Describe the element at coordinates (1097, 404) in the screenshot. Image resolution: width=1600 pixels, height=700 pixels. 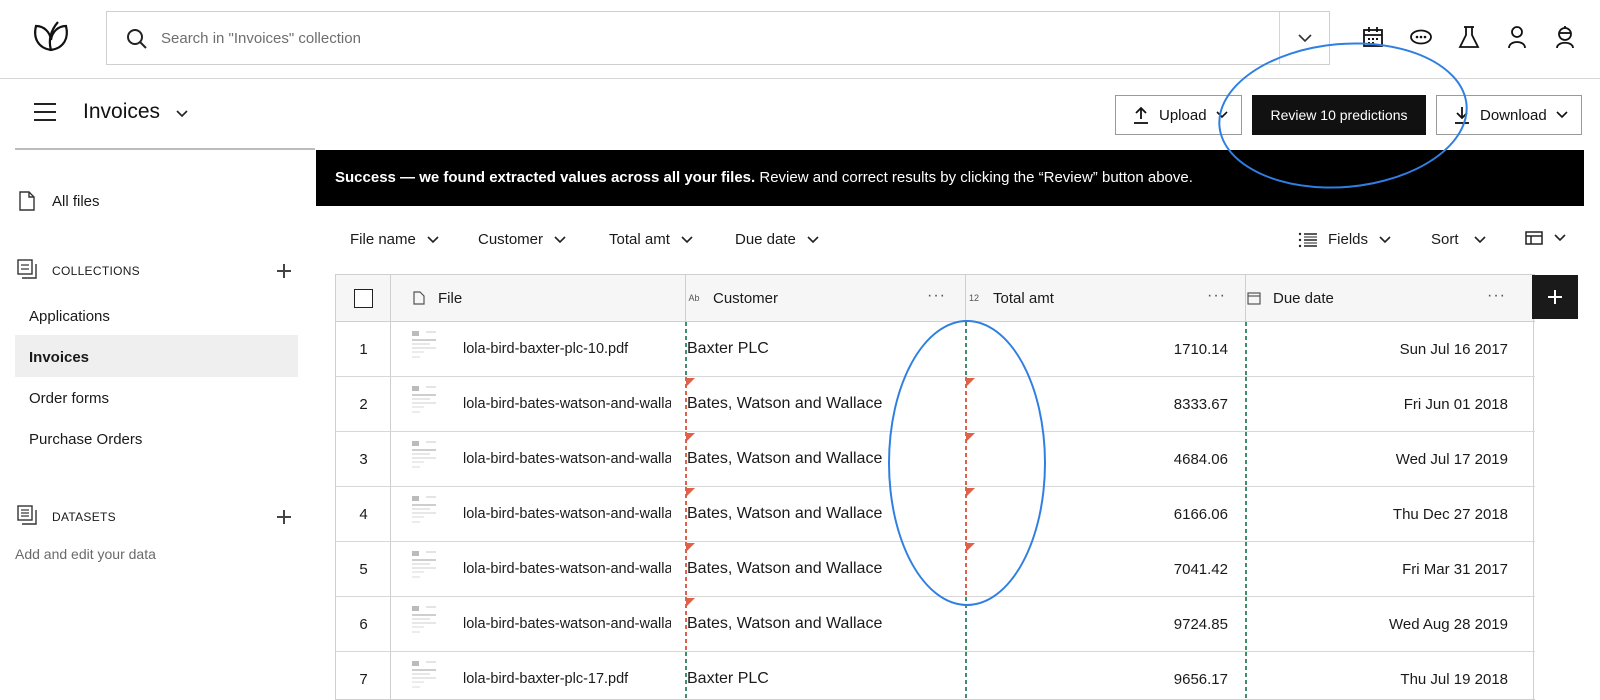
I see `total-amt-cell: 8333.67` at that location.